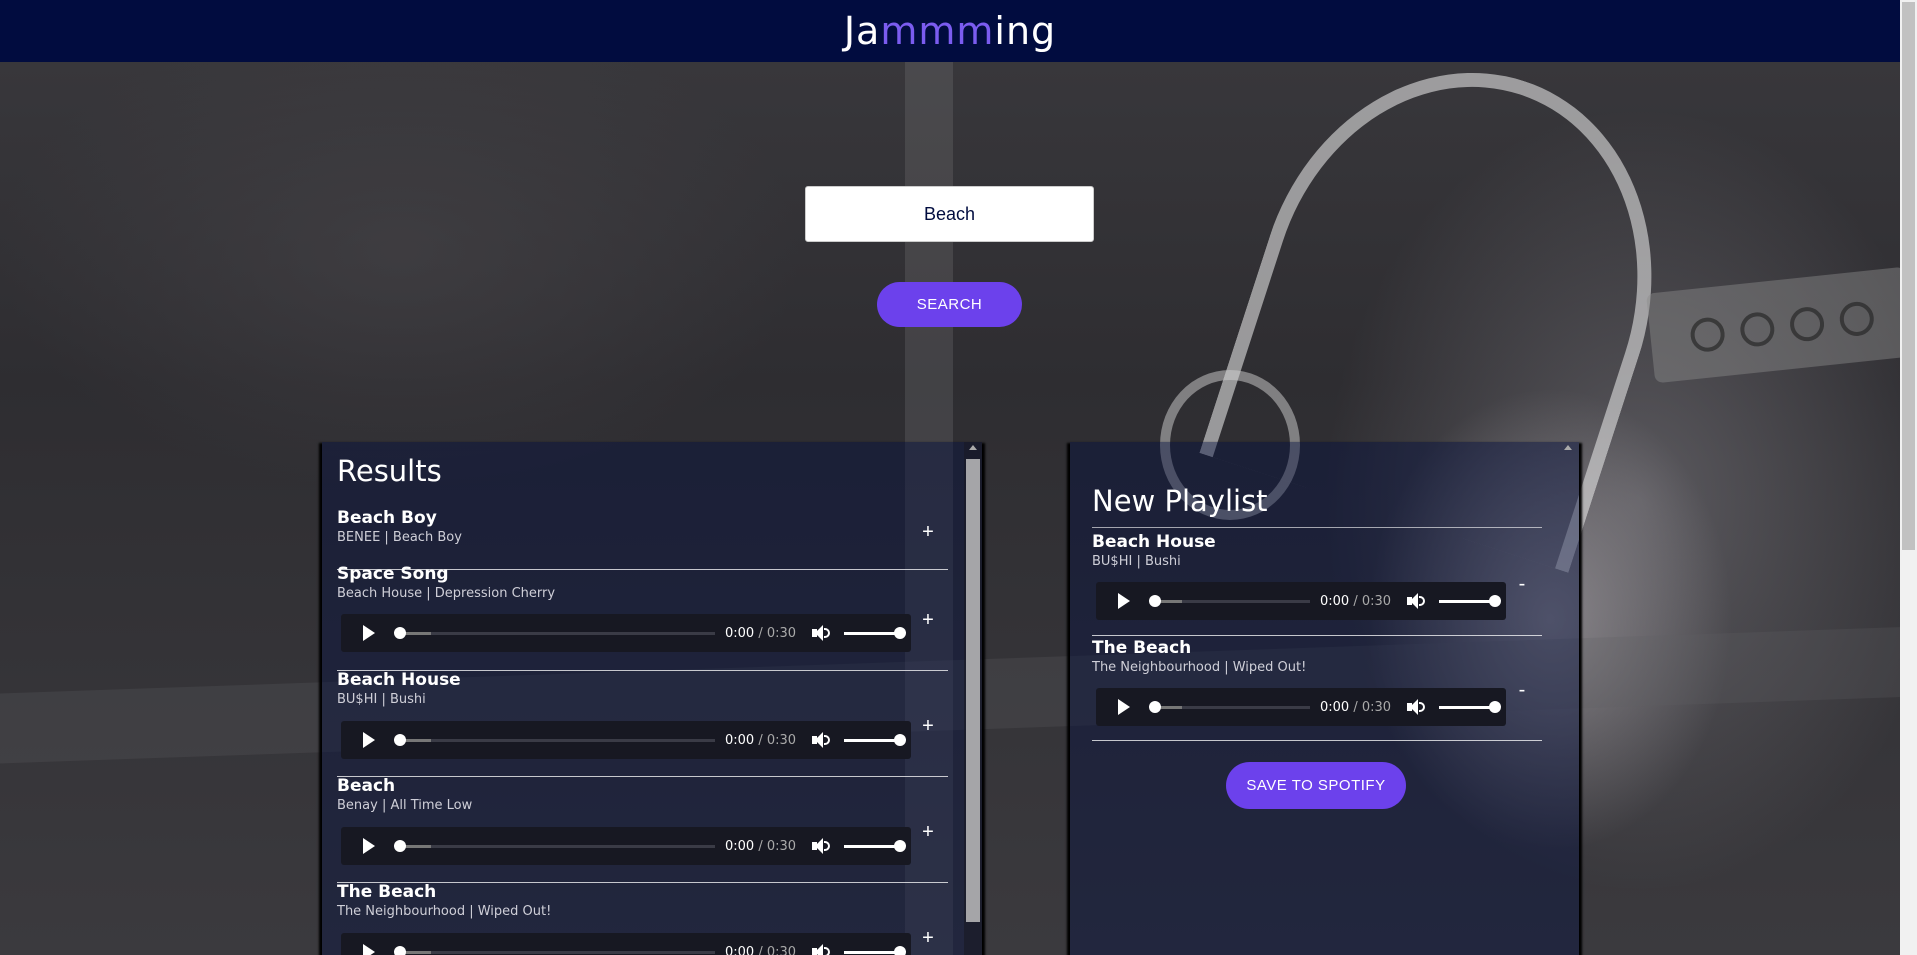  Describe the element at coordinates (393, 574) in the screenshot. I see `track-name: Space Song` at that location.